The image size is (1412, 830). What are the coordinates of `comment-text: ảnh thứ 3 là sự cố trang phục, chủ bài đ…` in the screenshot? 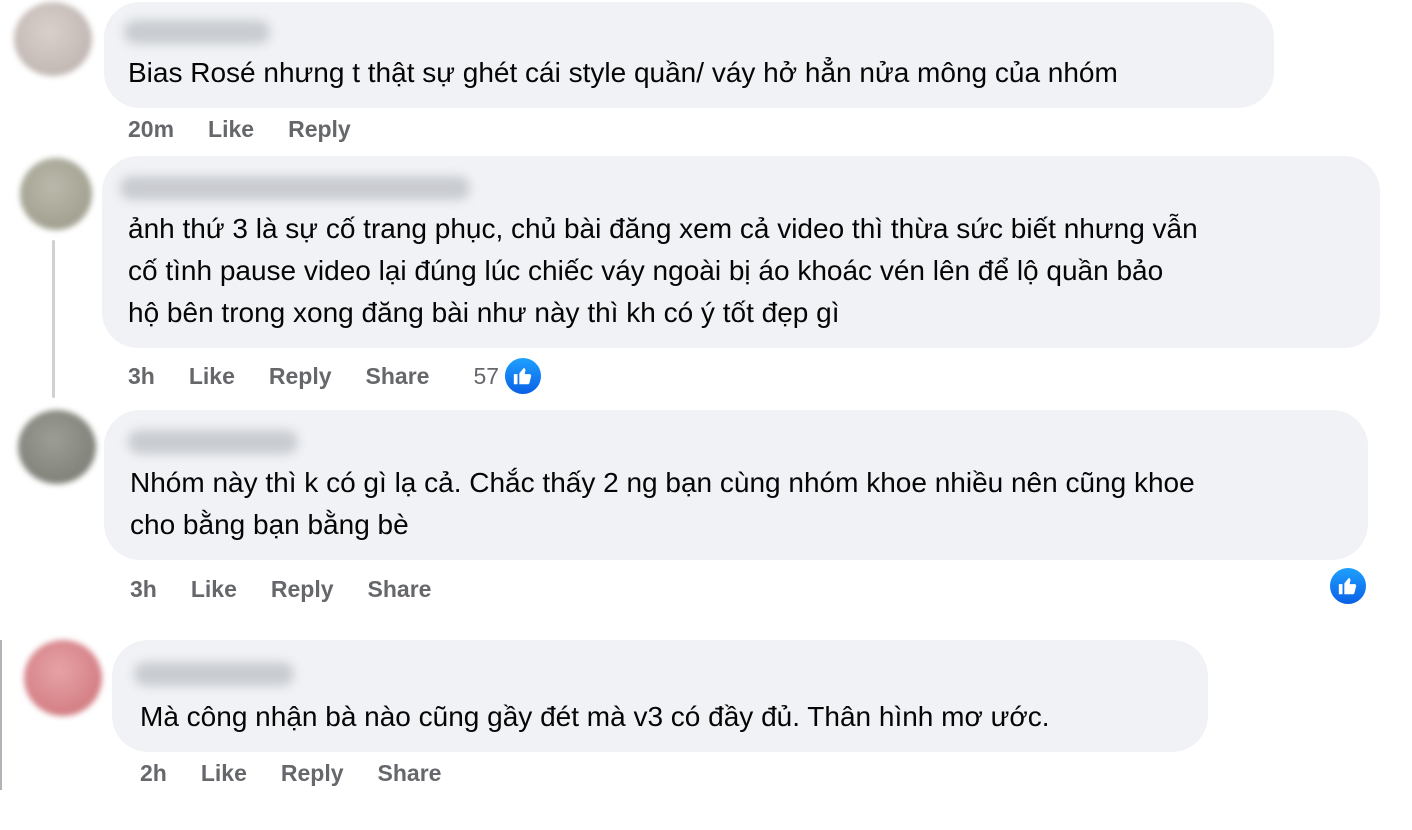 It's located at (663, 270).